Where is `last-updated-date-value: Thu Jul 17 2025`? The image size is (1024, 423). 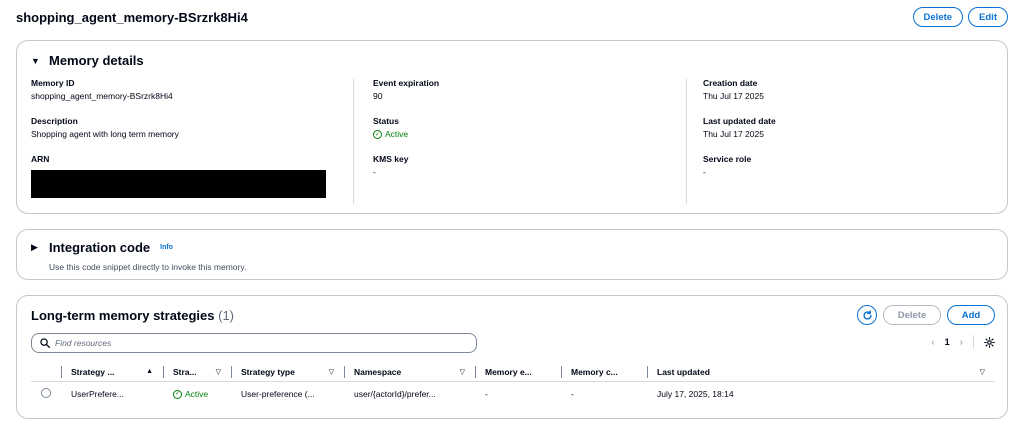
last-updated-date-value: Thu Jul 17 2025 is located at coordinates (733, 134).